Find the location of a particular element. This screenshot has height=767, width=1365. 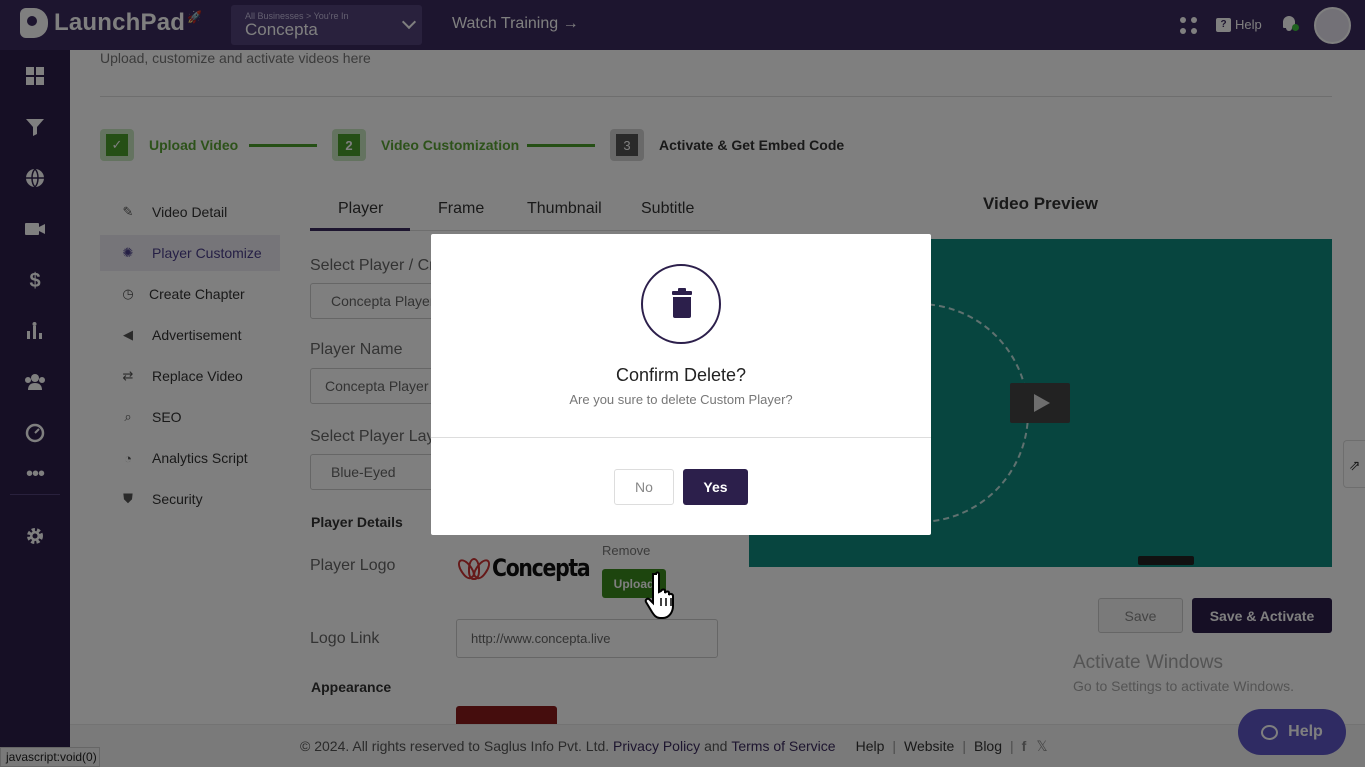

dialog-divider is located at coordinates (681, 437).